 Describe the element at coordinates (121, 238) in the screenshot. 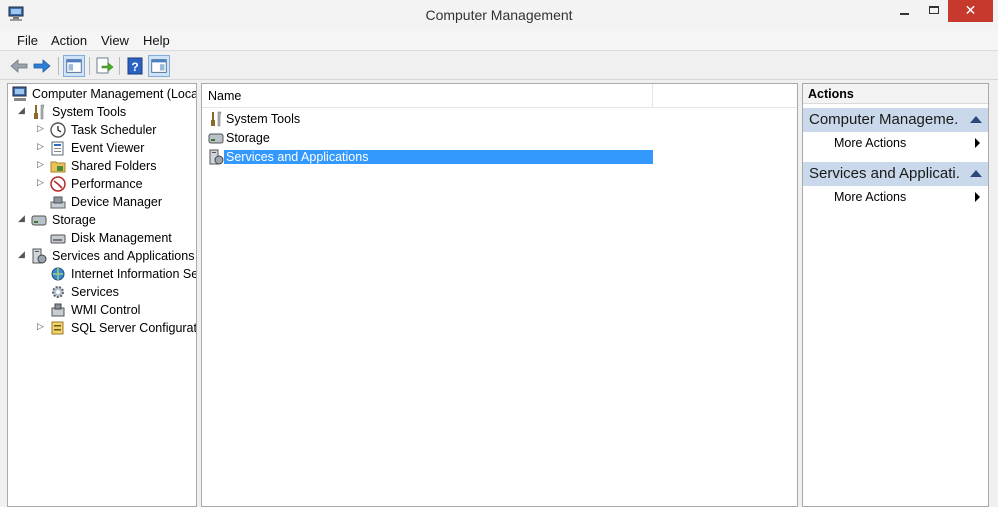

I see `tree-item-label: Disk Management` at that location.